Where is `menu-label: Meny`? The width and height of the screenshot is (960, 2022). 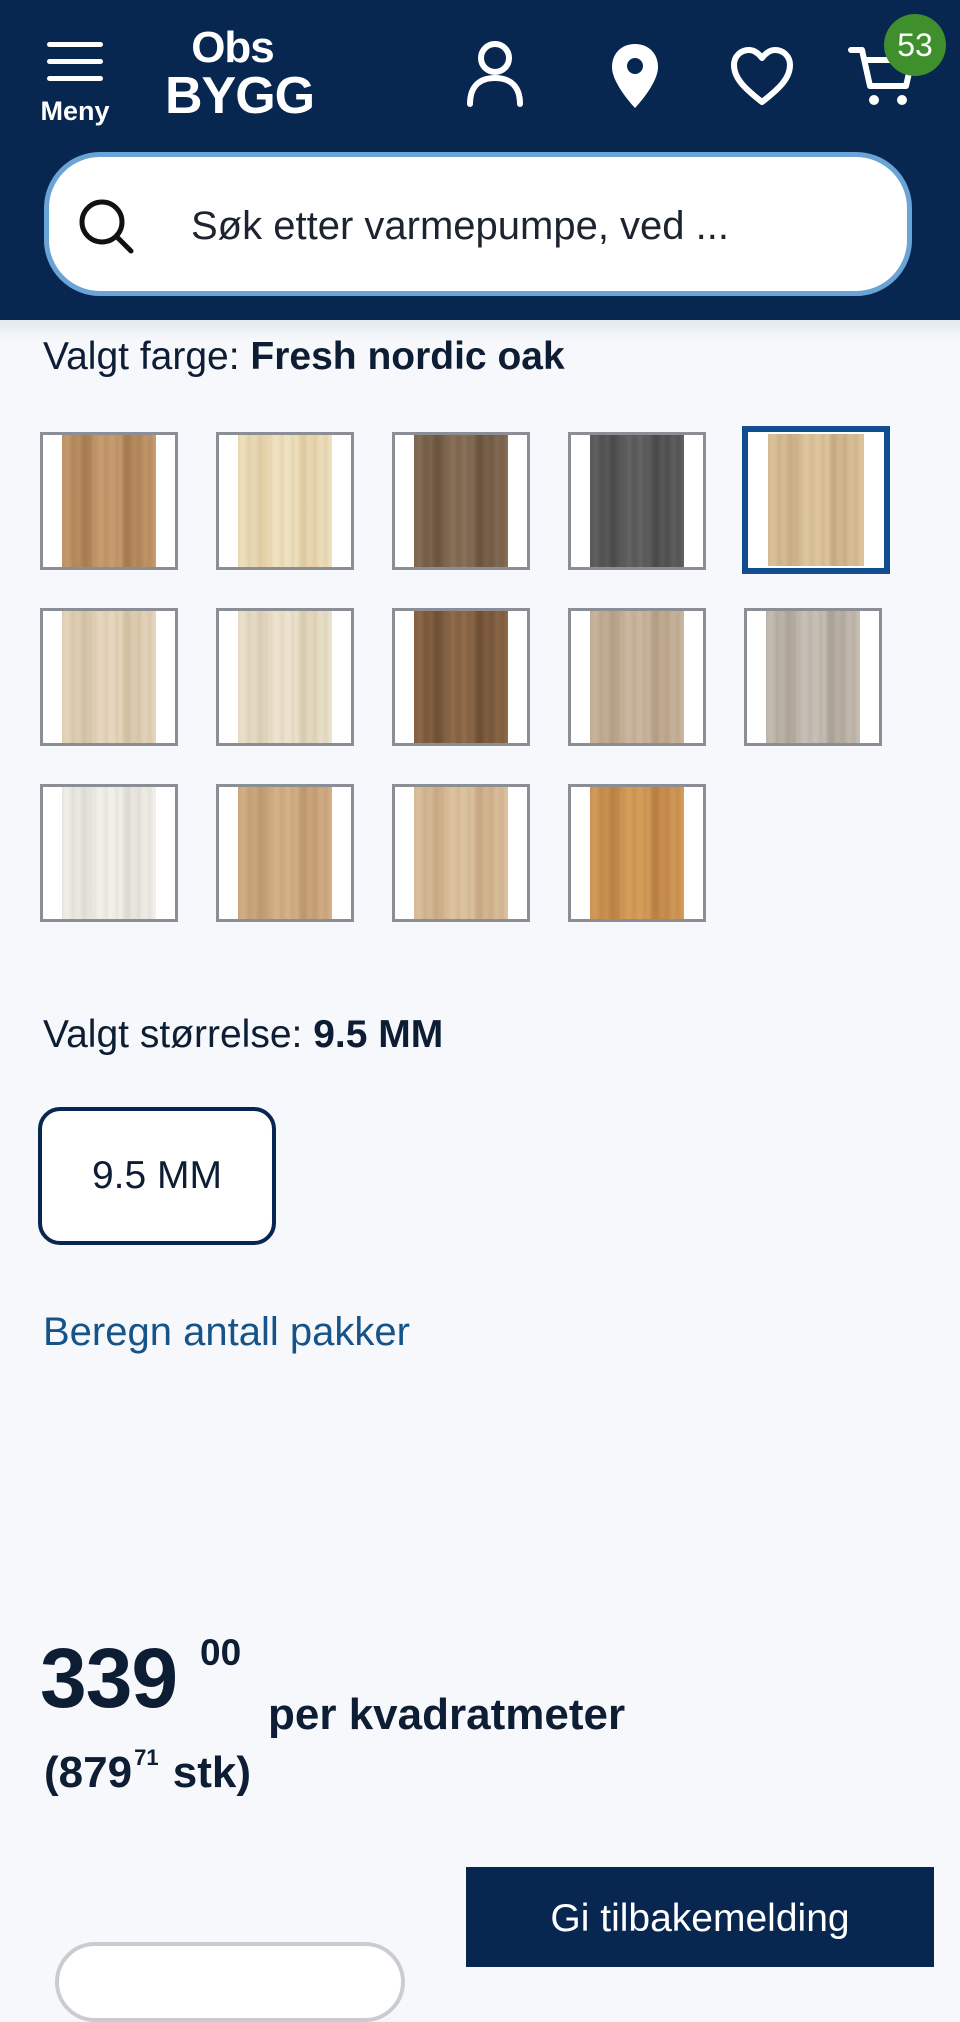
menu-label: Meny is located at coordinates (75, 111).